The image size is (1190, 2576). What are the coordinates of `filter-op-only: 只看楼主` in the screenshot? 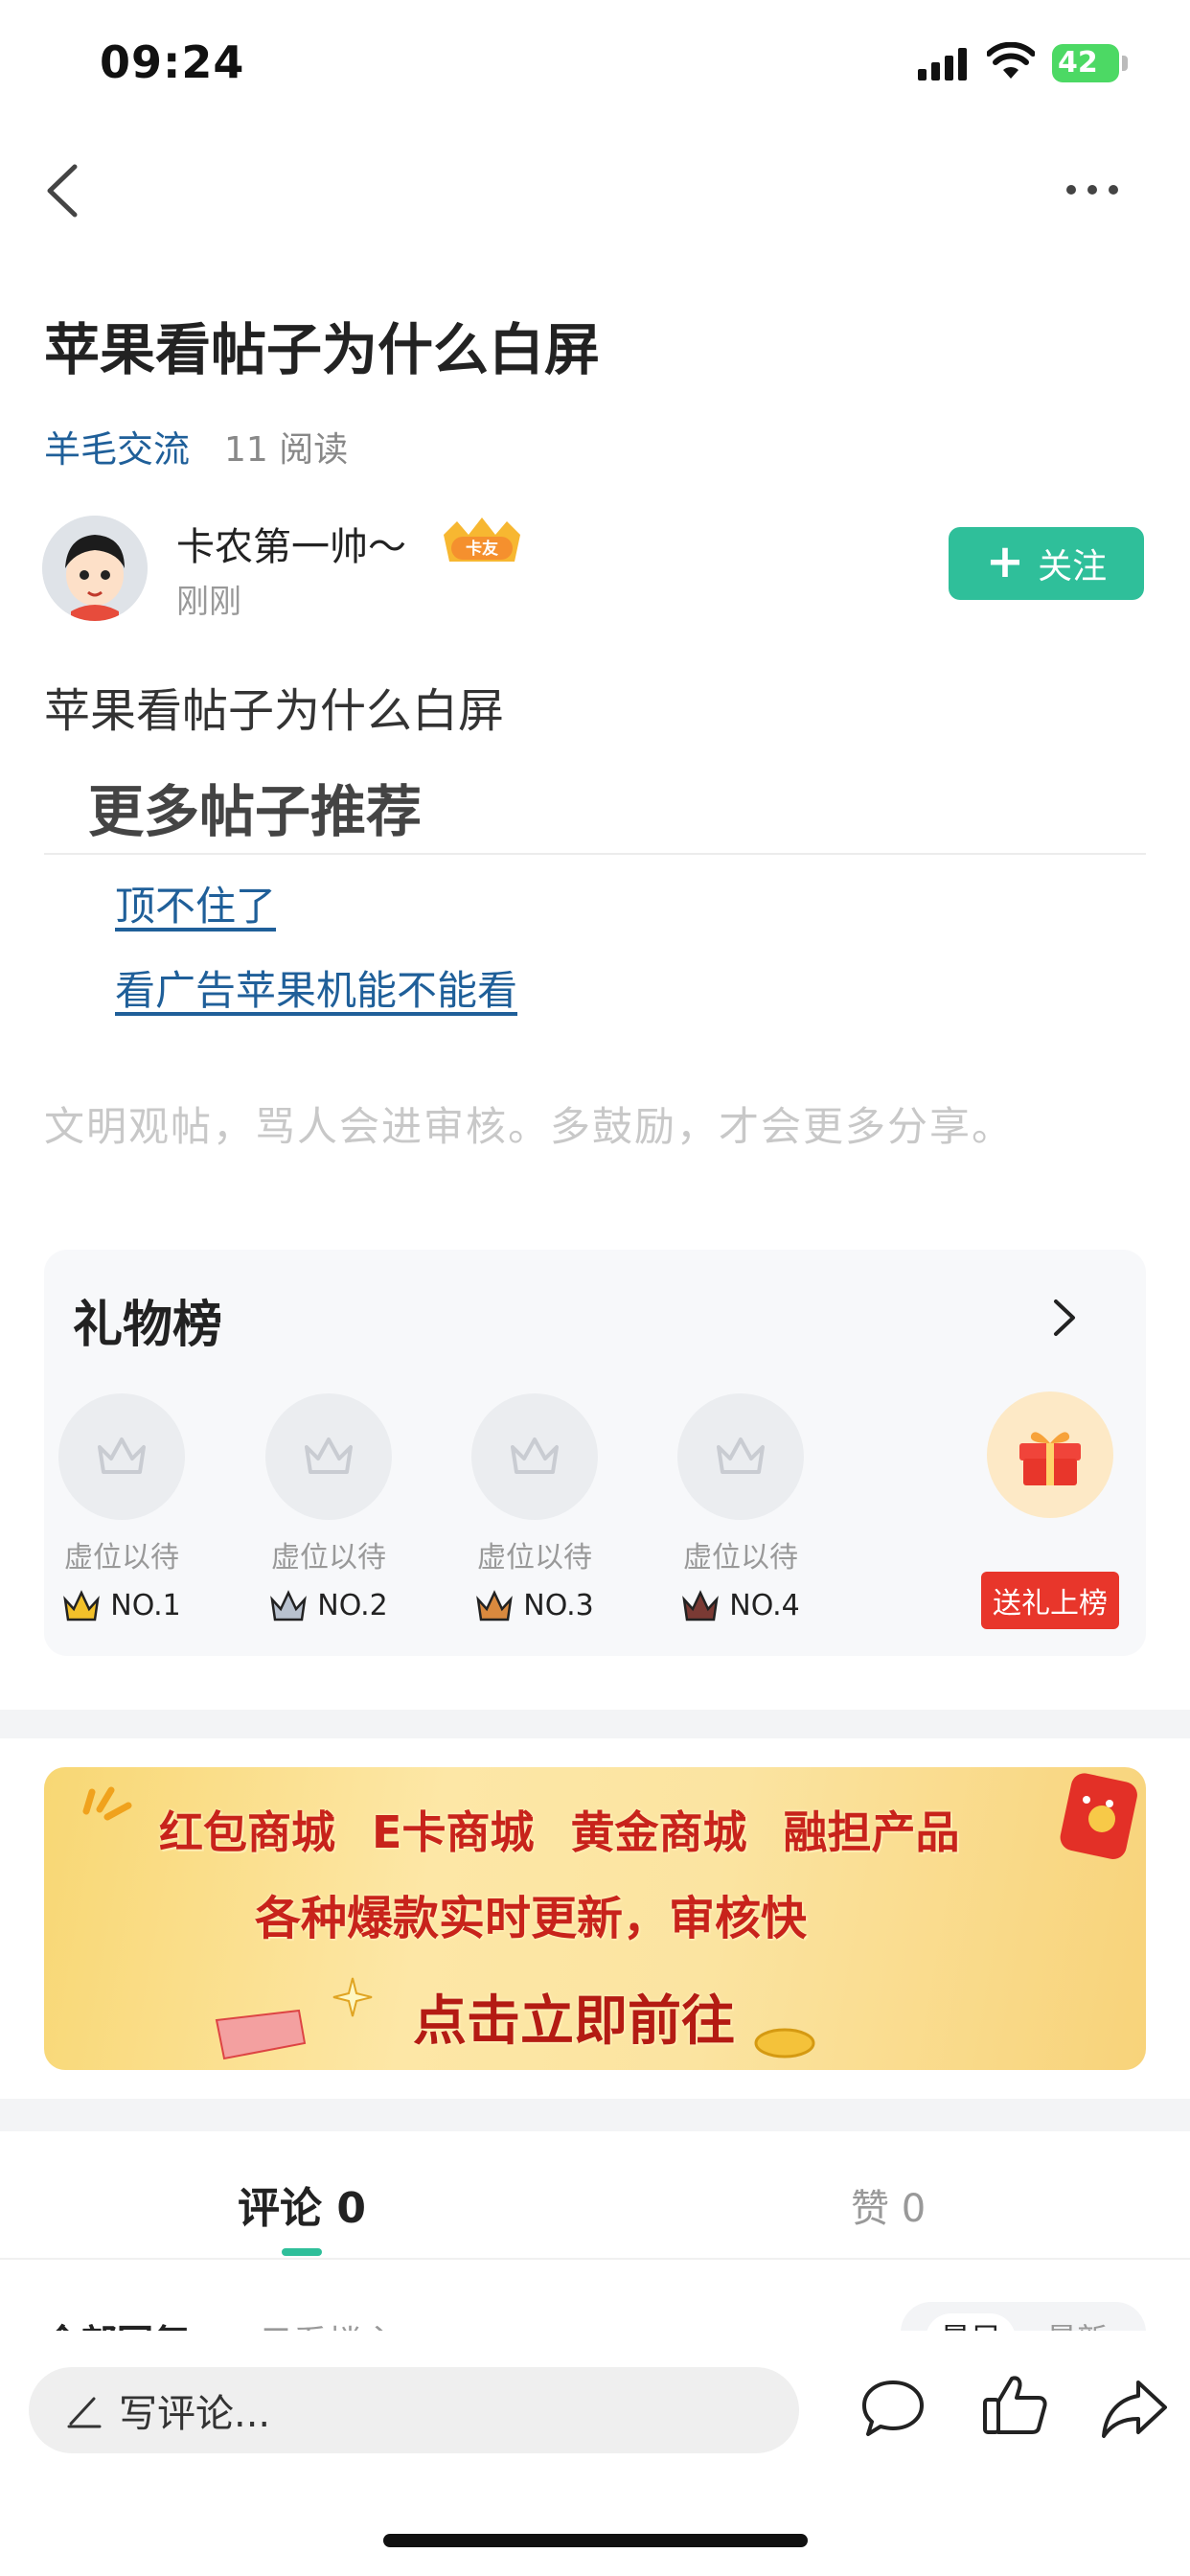 It's located at (328, 2323).